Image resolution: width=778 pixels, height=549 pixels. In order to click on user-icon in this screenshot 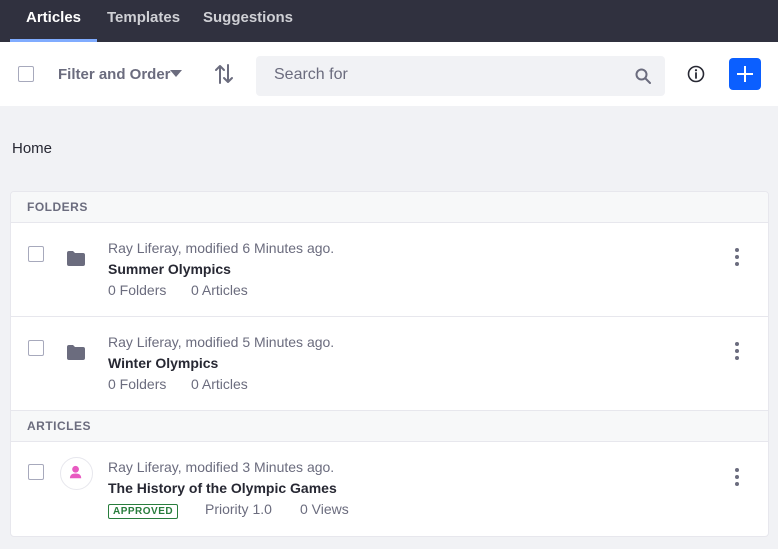, I will do `click(75, 472)`.